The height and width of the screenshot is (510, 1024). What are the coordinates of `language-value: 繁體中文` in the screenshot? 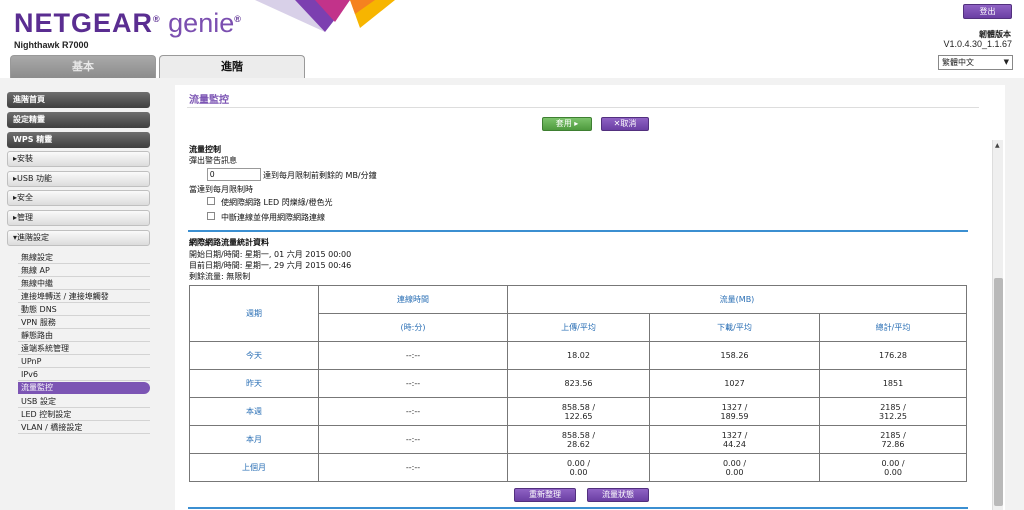 It's located at (958, 62).